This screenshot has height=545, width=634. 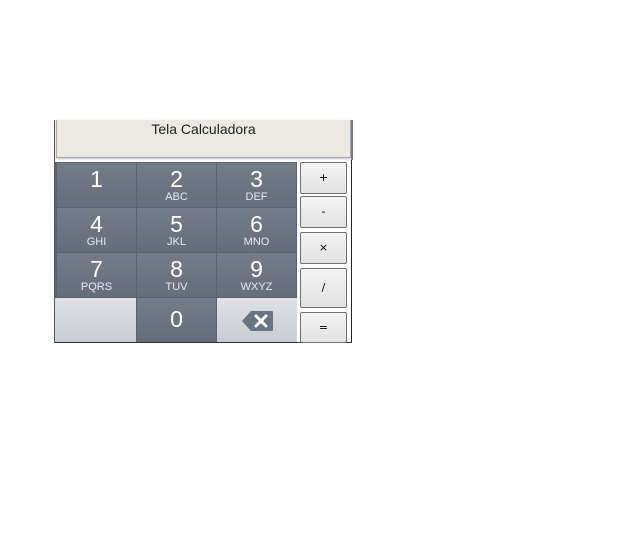 I want to click on key-digit: 1, so click(x=96, y=179).